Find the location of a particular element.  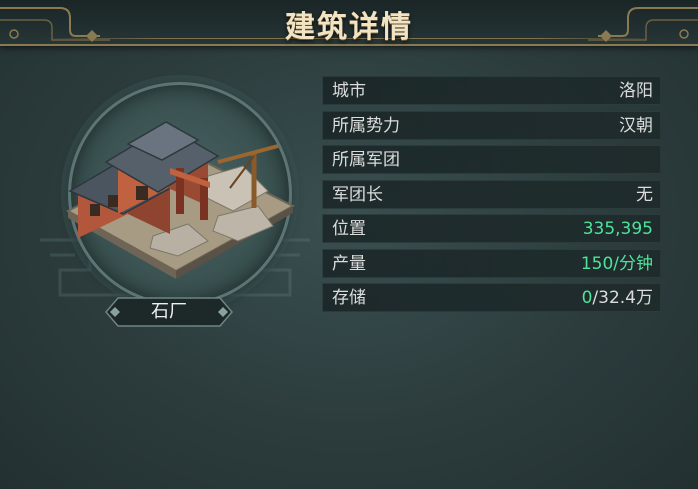

info-label: 军团长 is located at coordinates (357, 194).